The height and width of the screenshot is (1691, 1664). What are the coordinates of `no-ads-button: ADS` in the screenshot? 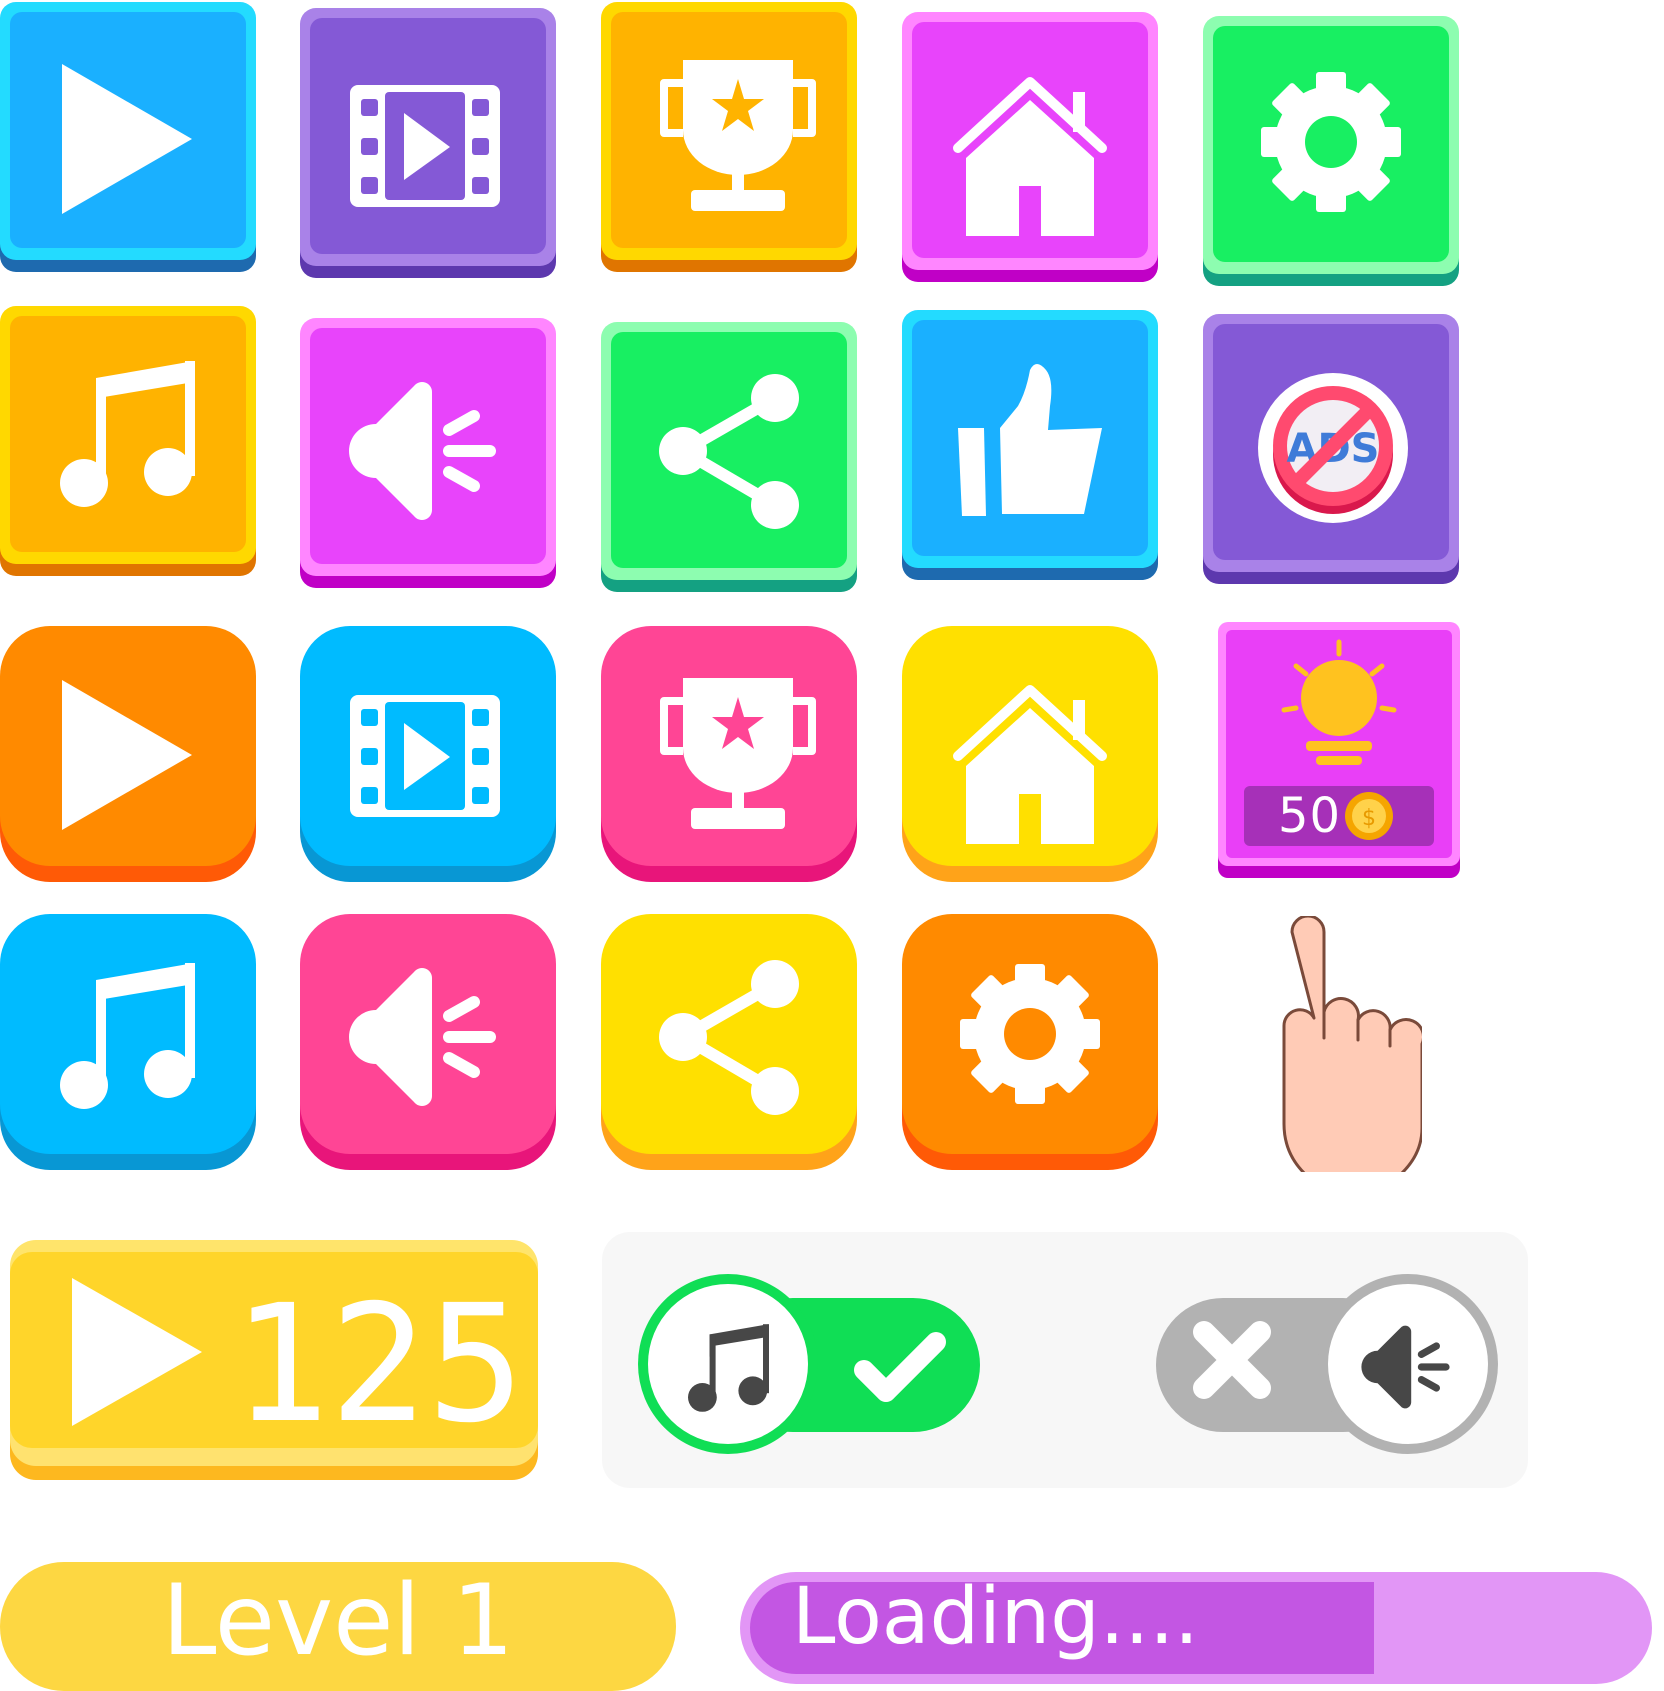 It's located at (1331, 448).